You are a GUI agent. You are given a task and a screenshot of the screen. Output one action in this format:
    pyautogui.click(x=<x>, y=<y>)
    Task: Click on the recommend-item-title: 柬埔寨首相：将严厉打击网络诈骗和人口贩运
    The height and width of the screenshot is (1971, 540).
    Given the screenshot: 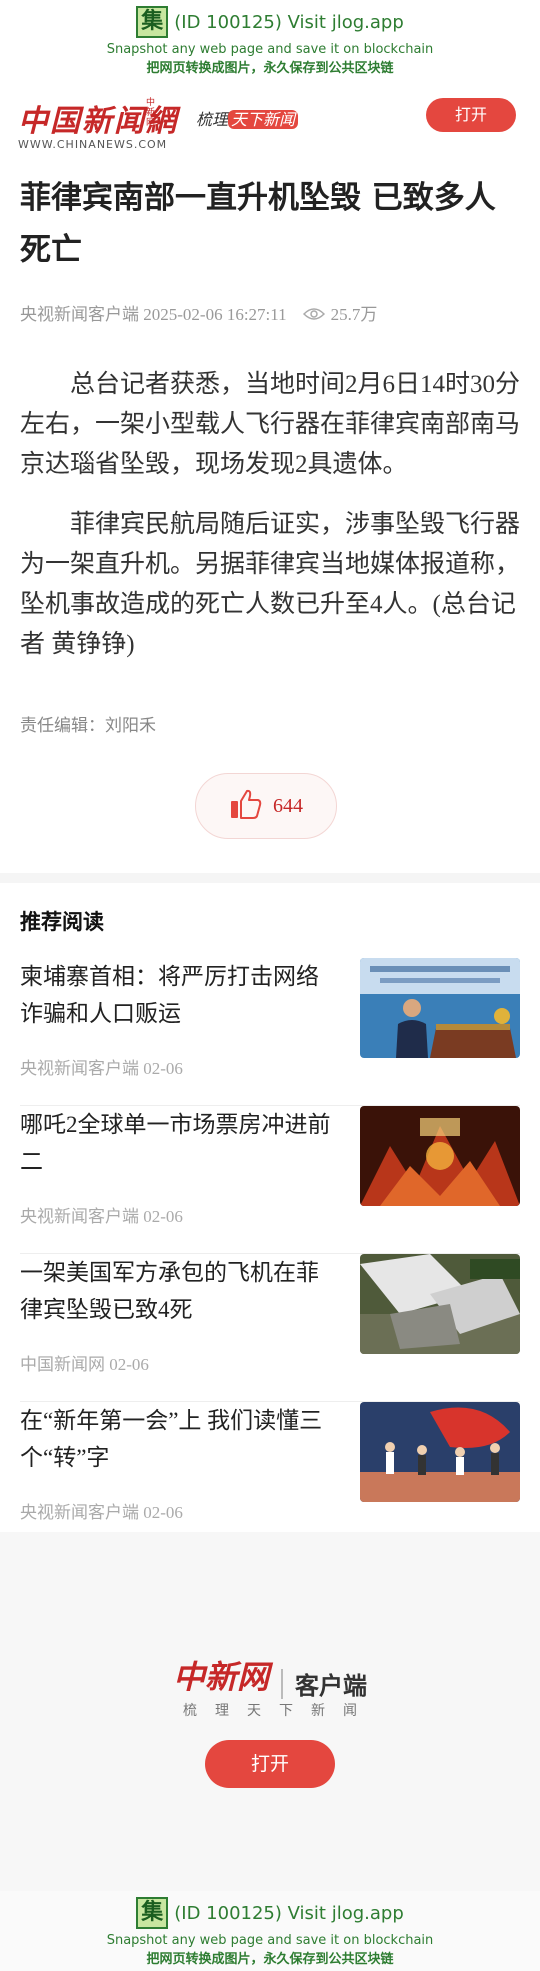 What is the action you would take?
    pyautogui.click(x=180, y=995)
    